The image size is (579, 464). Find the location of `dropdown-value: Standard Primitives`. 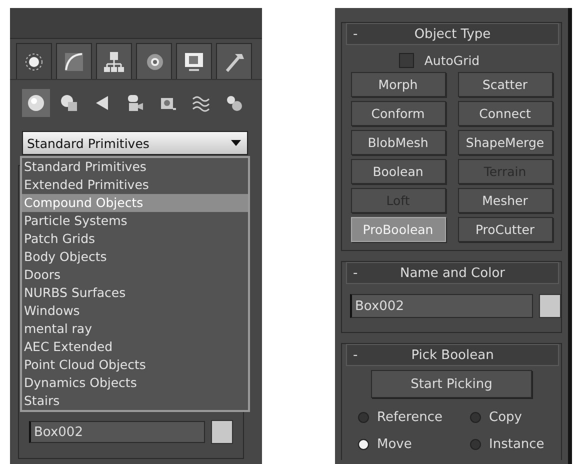

dropdown-value: Standard Primitives is located at coordinates (88, 143).